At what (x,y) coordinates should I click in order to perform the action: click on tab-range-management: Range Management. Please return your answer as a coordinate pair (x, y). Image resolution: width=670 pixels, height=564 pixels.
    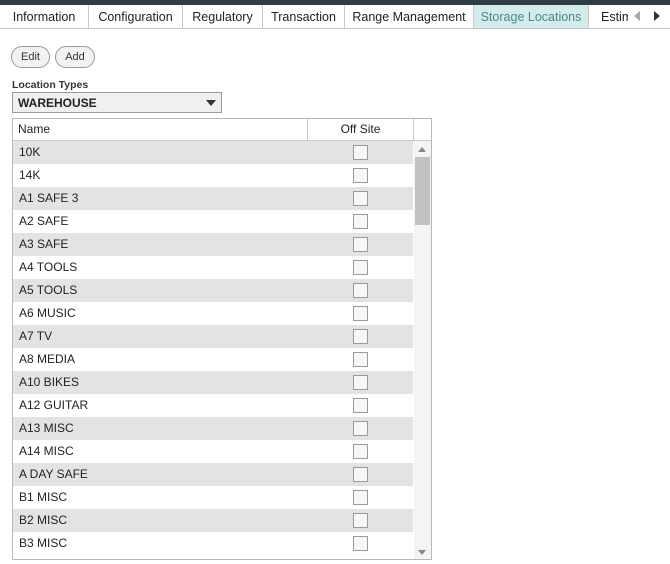
    Looking at the image, I should click on (409, 16).